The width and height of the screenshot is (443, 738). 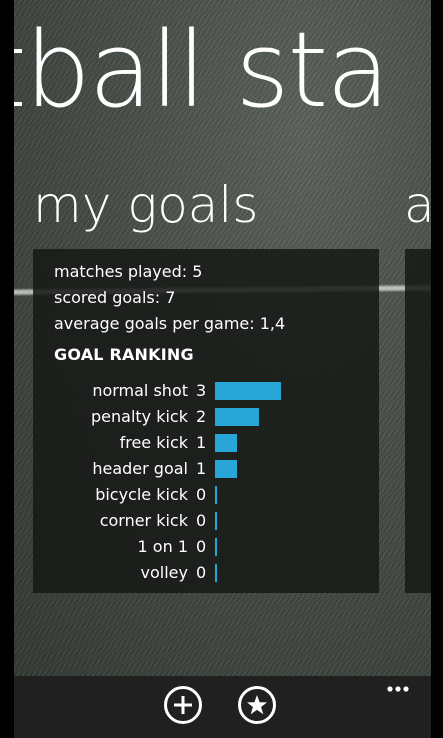 I want to click on ranking-label: bicycle kick, so click(x=141, y=494).